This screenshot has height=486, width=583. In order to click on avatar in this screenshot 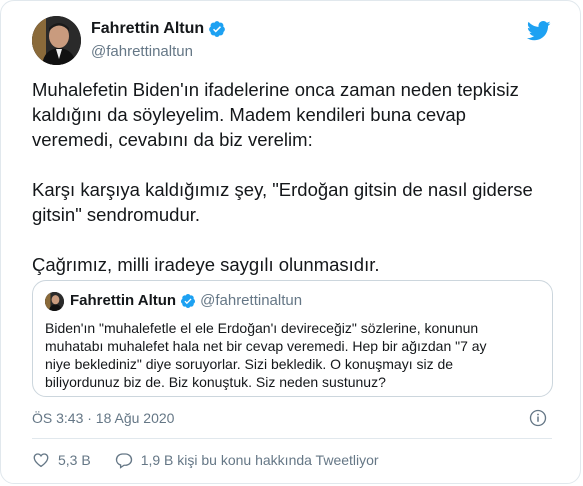, I will do `click(56, 40)`.